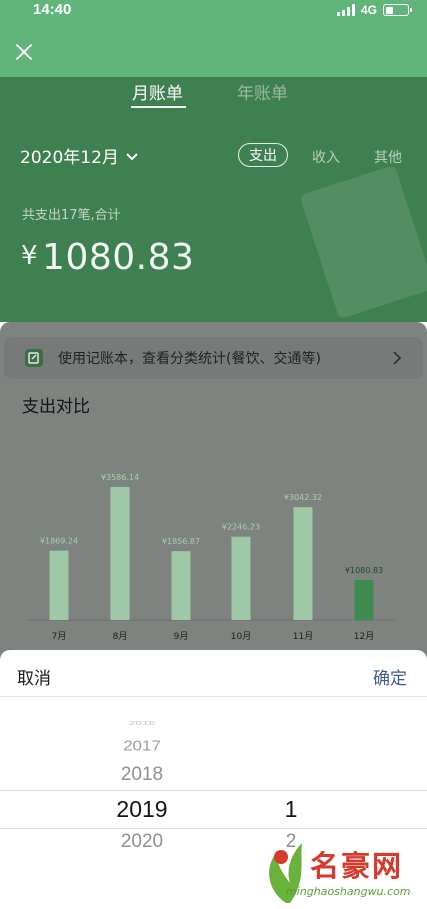  I want to click on close-icon, so click(24, 52).